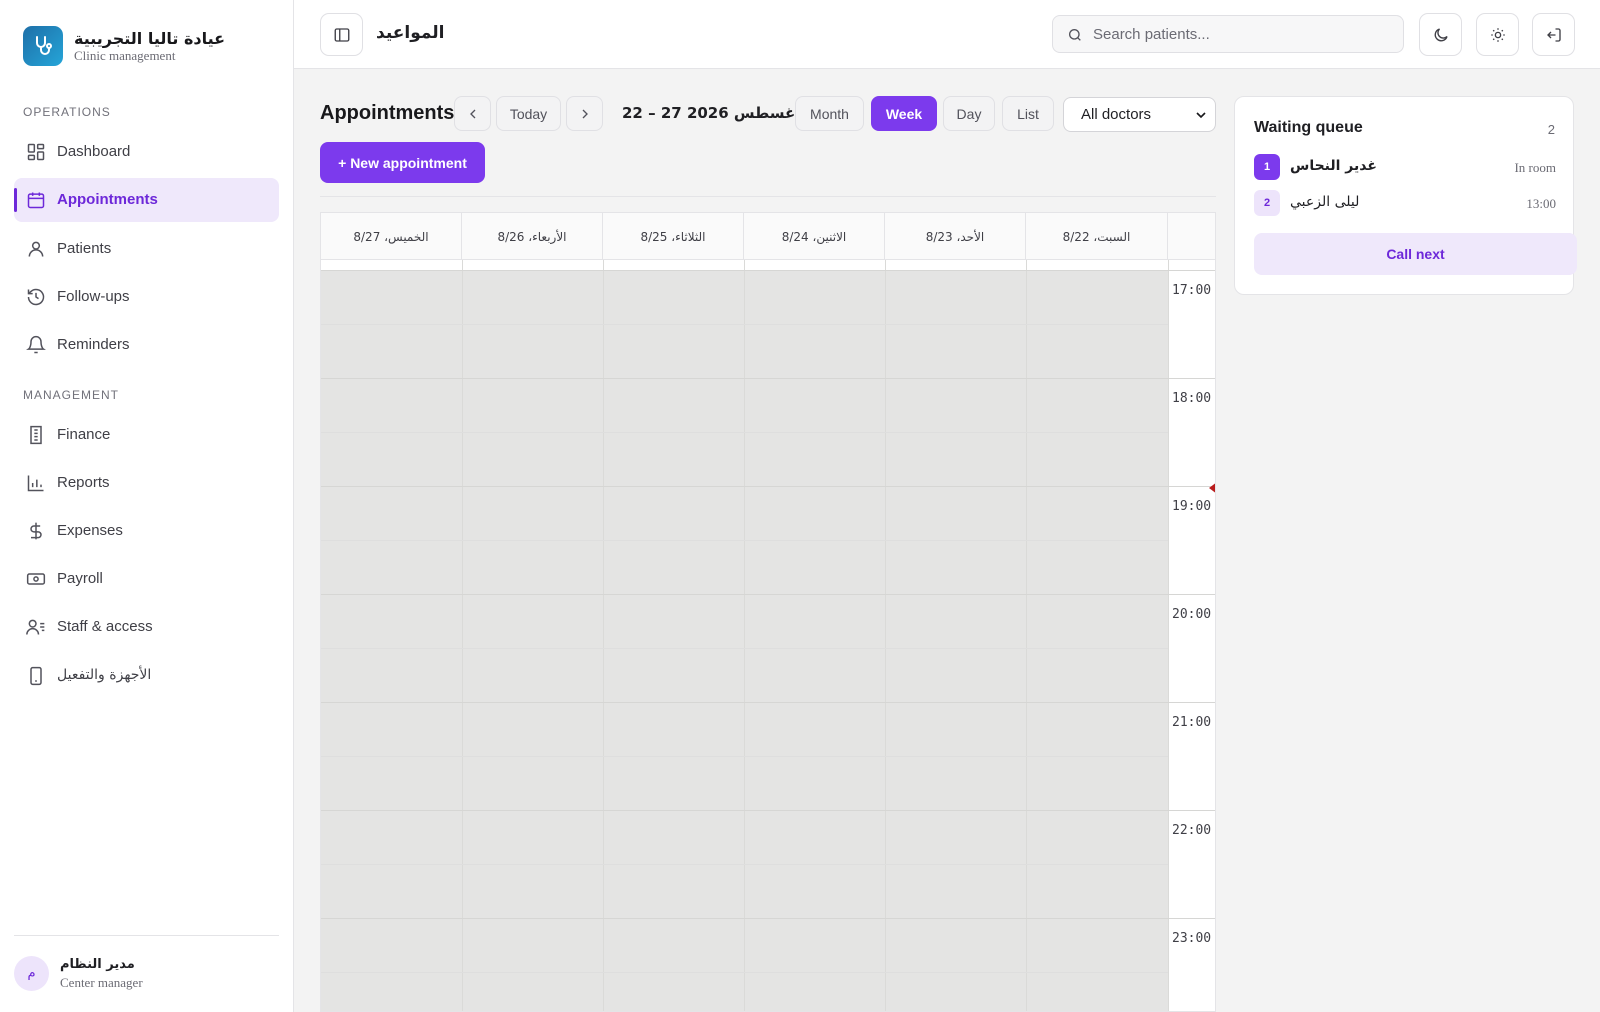  What do you see at coordinates (31, 973) in the screenshot?
I see `avatar: م` at bounding box center [31, 973].